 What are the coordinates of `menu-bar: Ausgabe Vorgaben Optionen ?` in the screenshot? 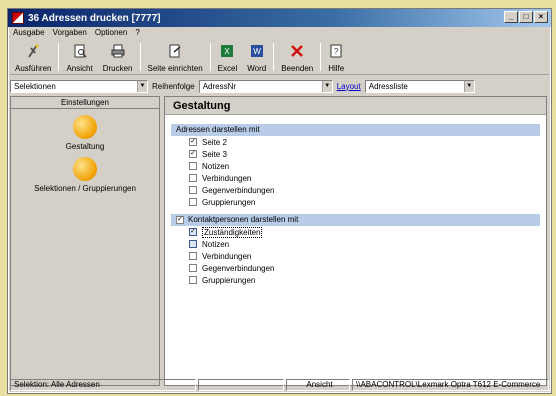 It's located at (75, 34).